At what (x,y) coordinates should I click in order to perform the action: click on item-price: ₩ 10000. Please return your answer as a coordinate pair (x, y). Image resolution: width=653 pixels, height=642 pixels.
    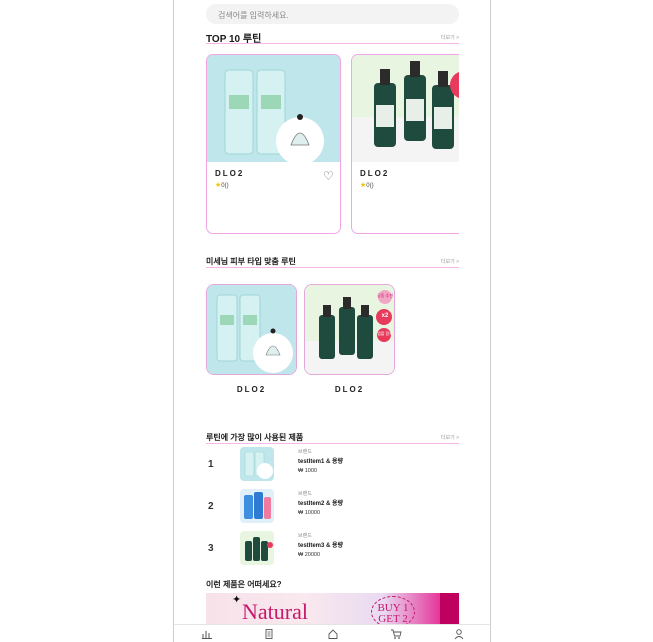
    Looking at the image, I should click on (309, 513).